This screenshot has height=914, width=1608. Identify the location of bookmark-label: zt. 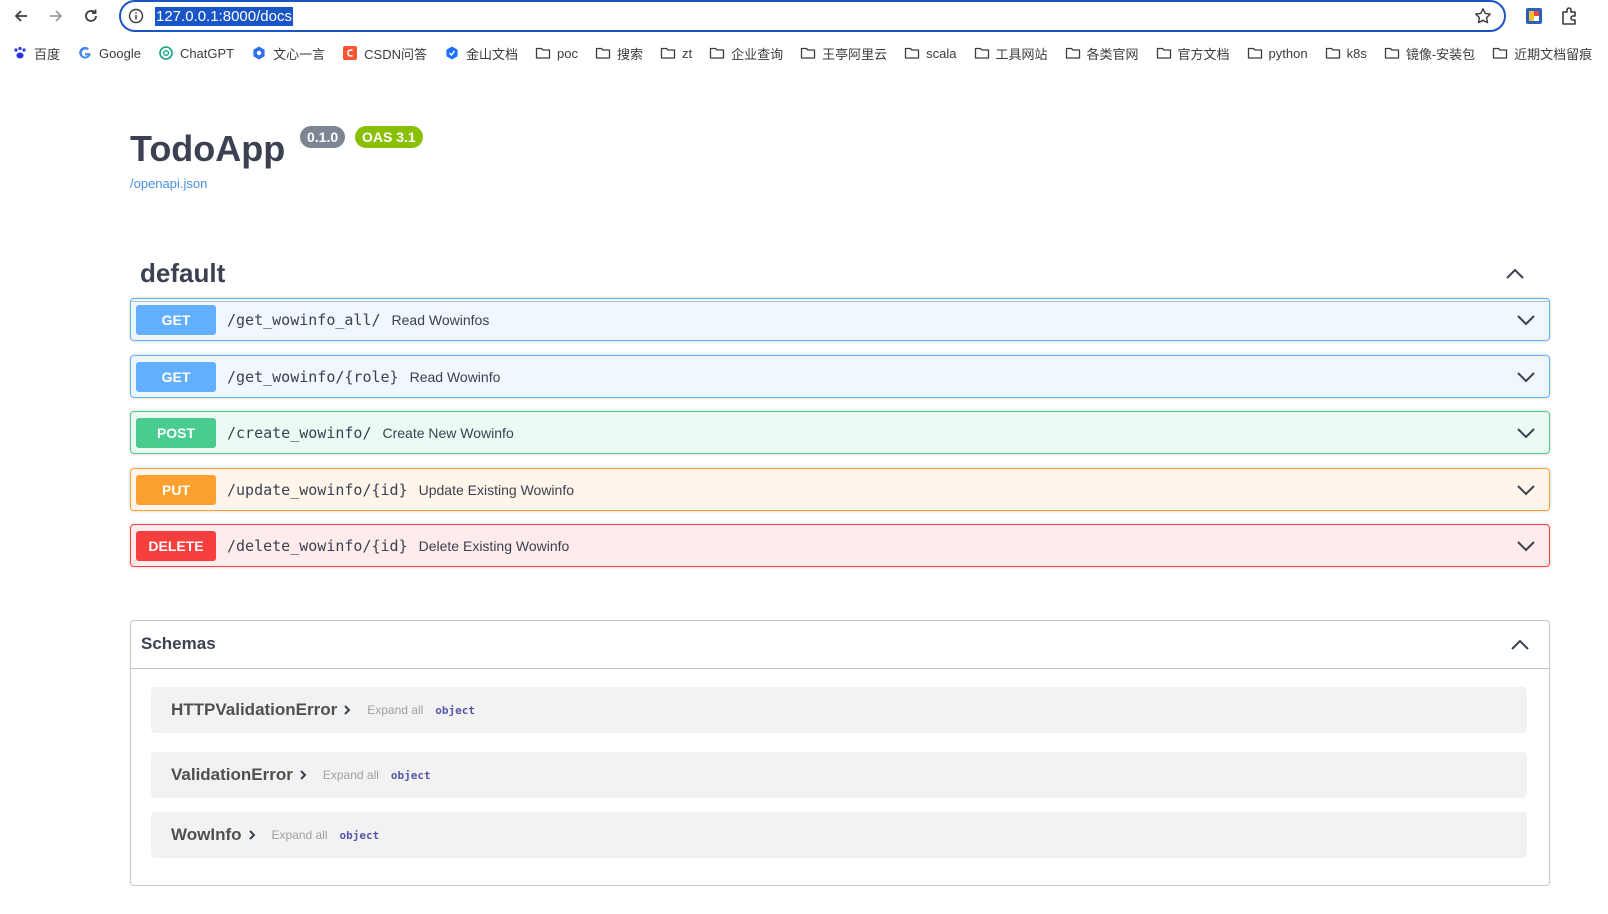
(687, 53).